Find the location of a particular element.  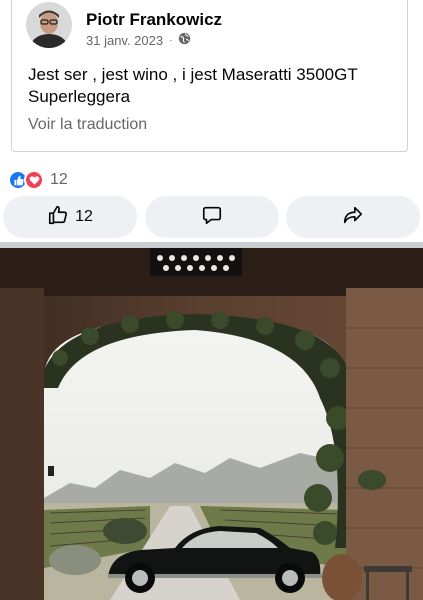

author-name: Piotr Frankowicz is located at coordinates (154, 20).